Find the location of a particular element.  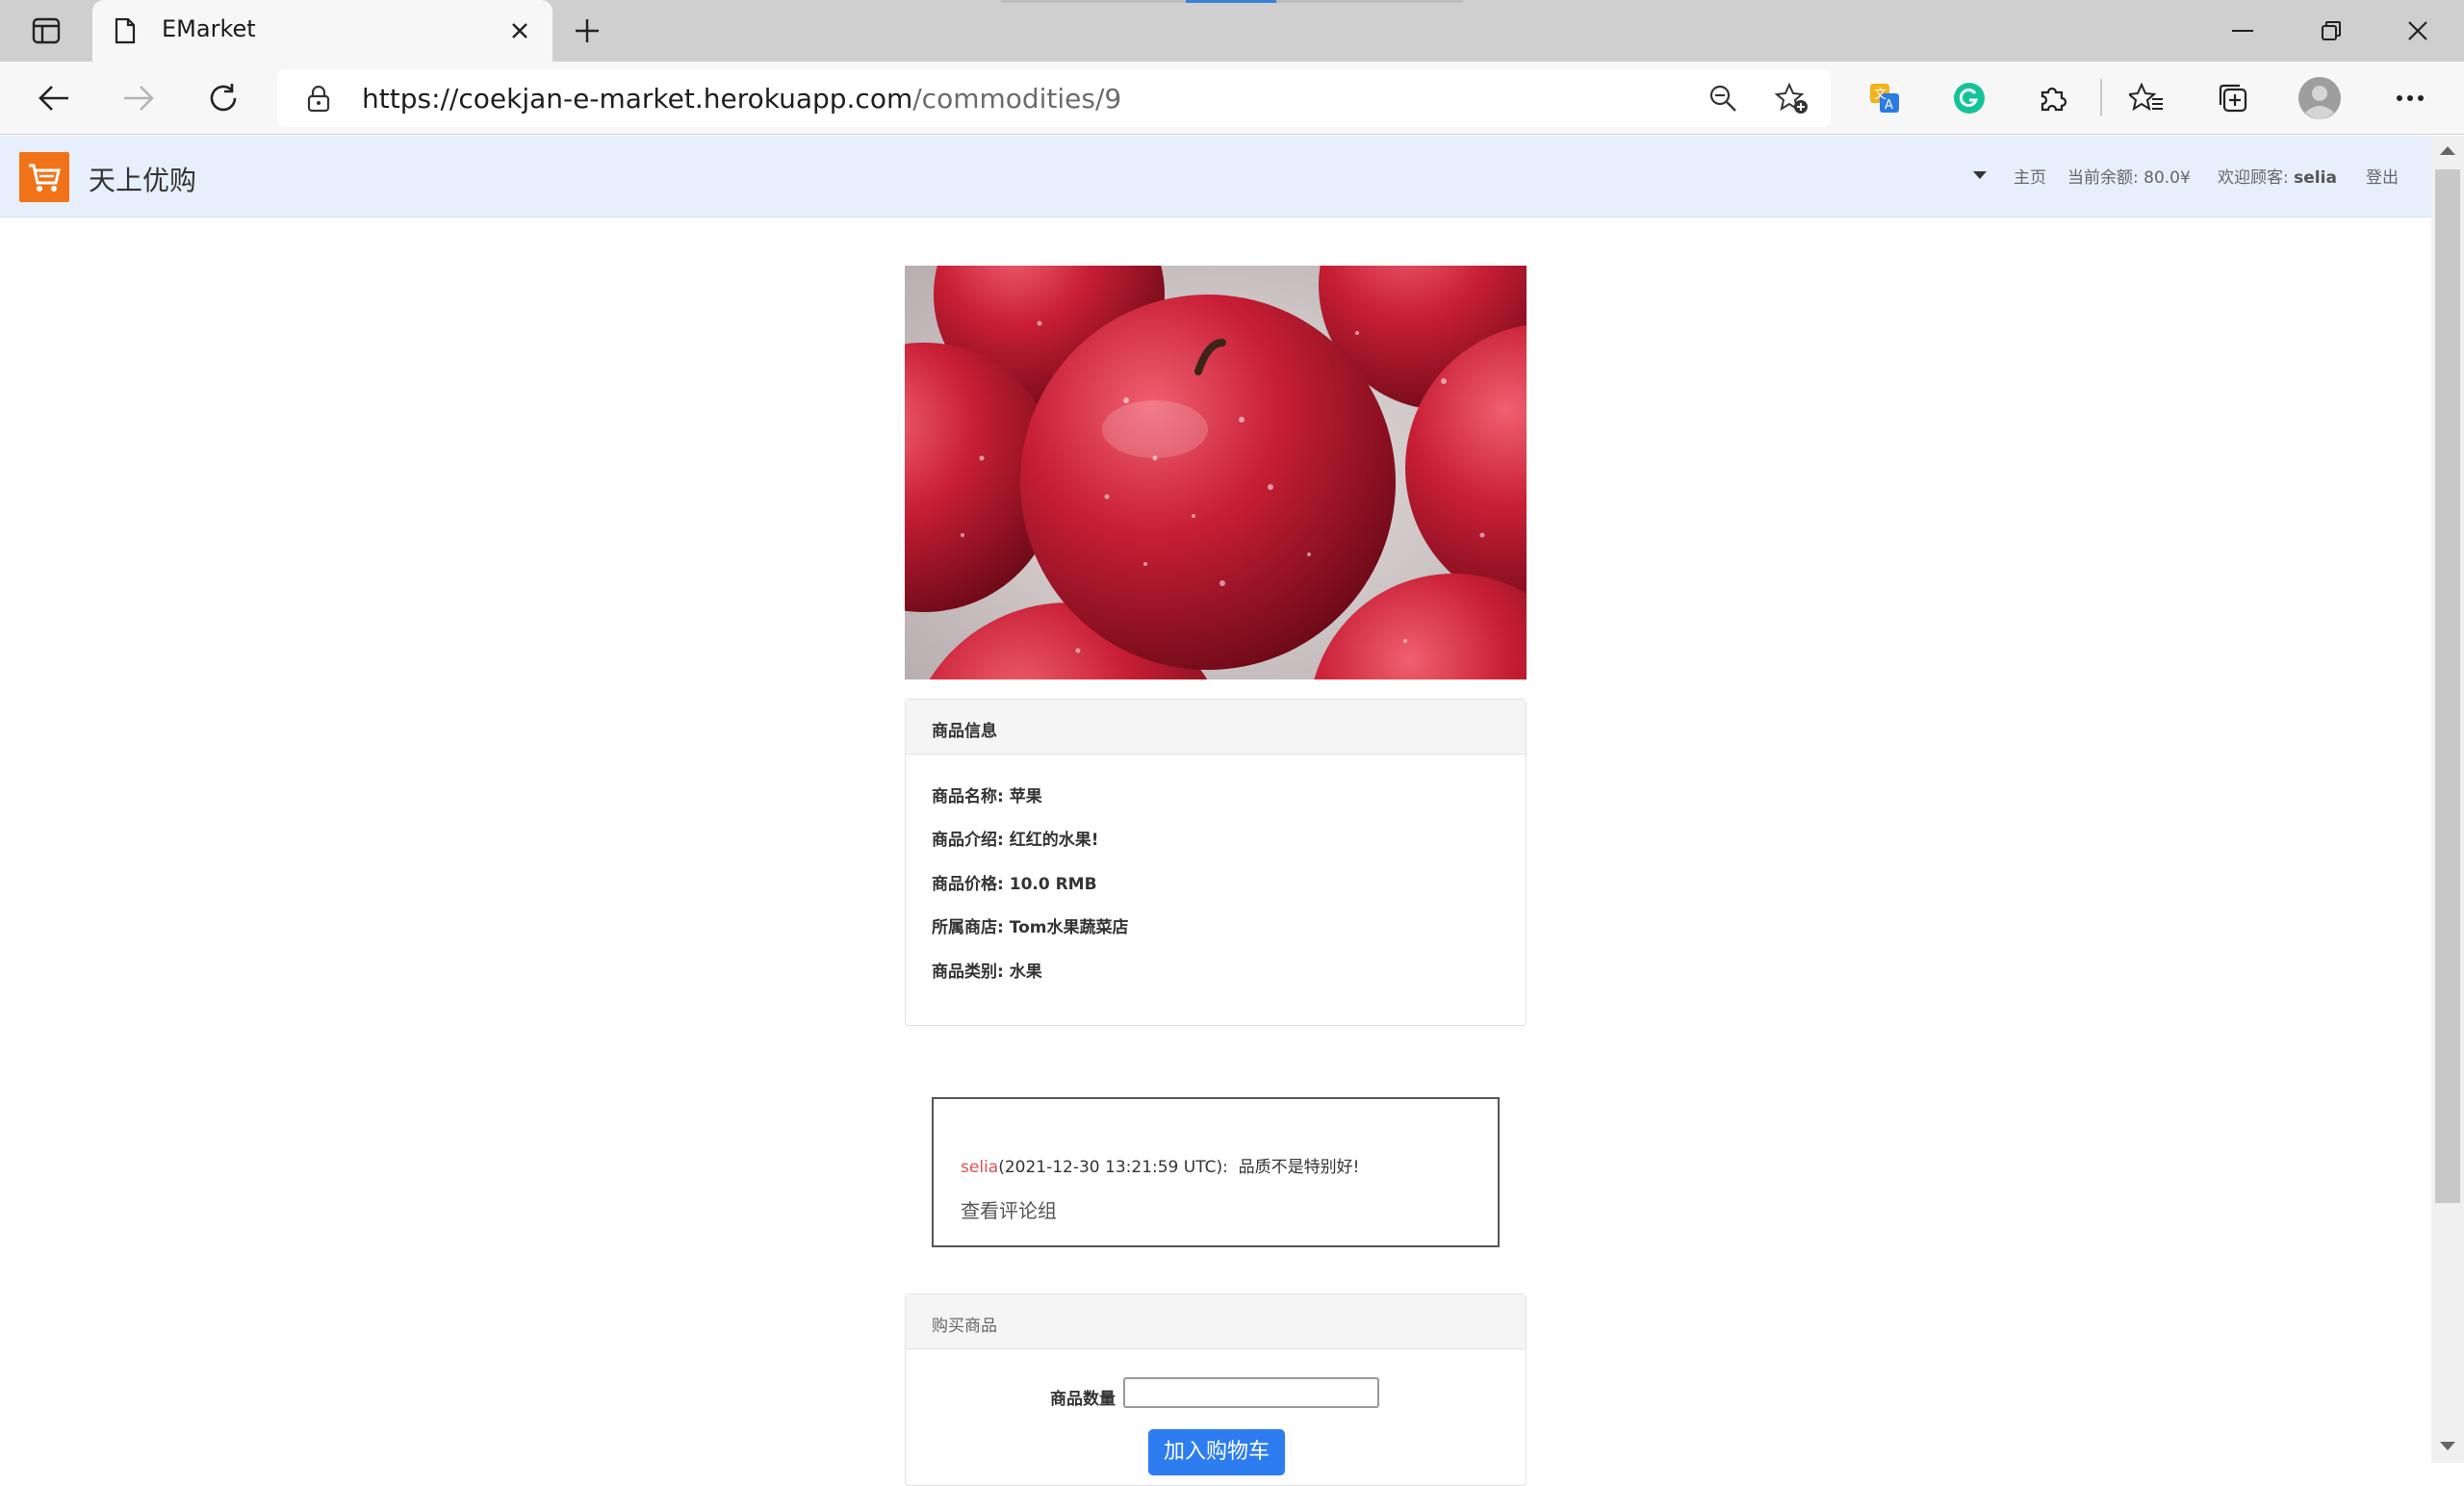

more-options-icon is located at coordinates (2410, 98).